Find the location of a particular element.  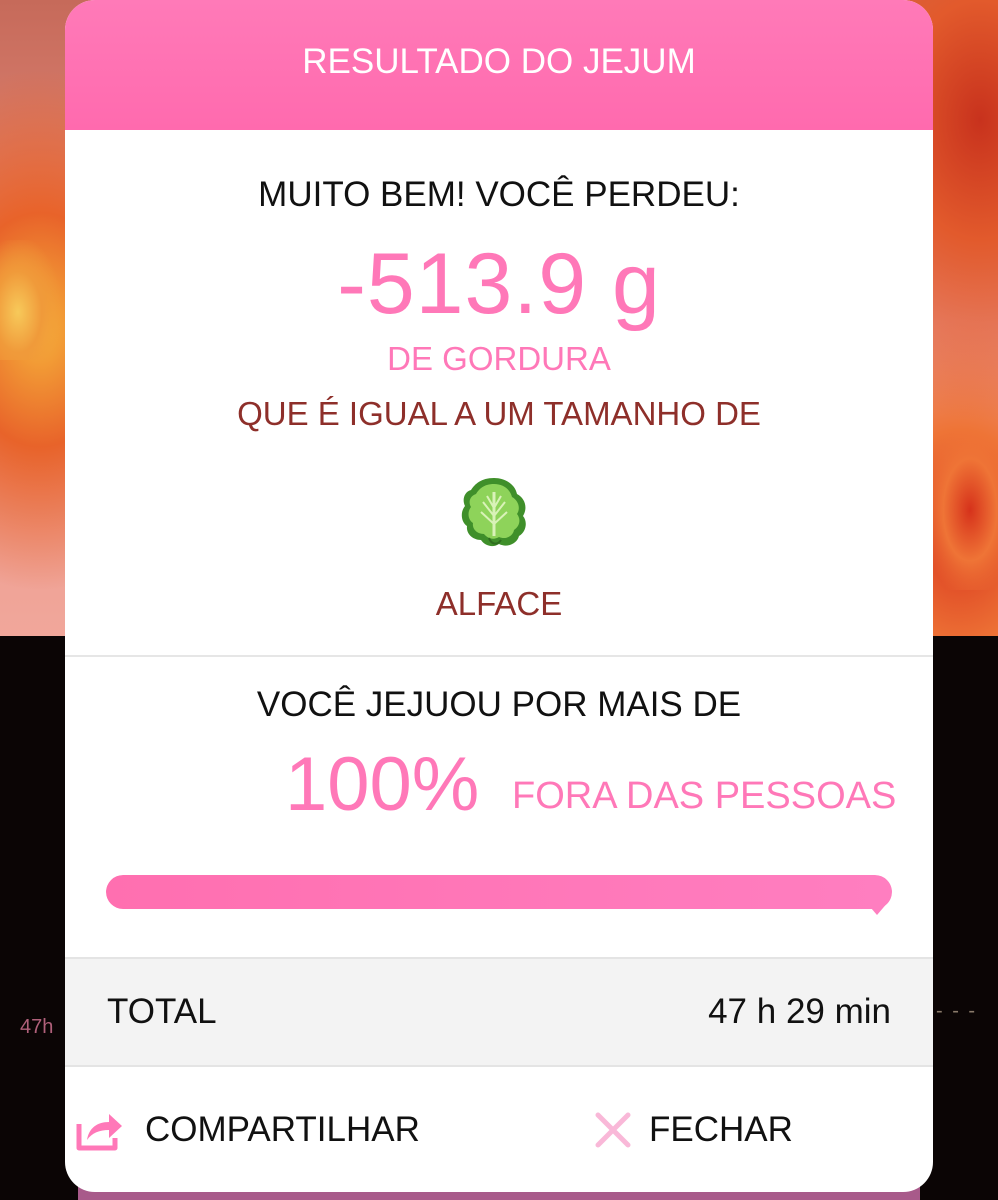

background-dashes: - - - is located at coordinates (957, 1011).